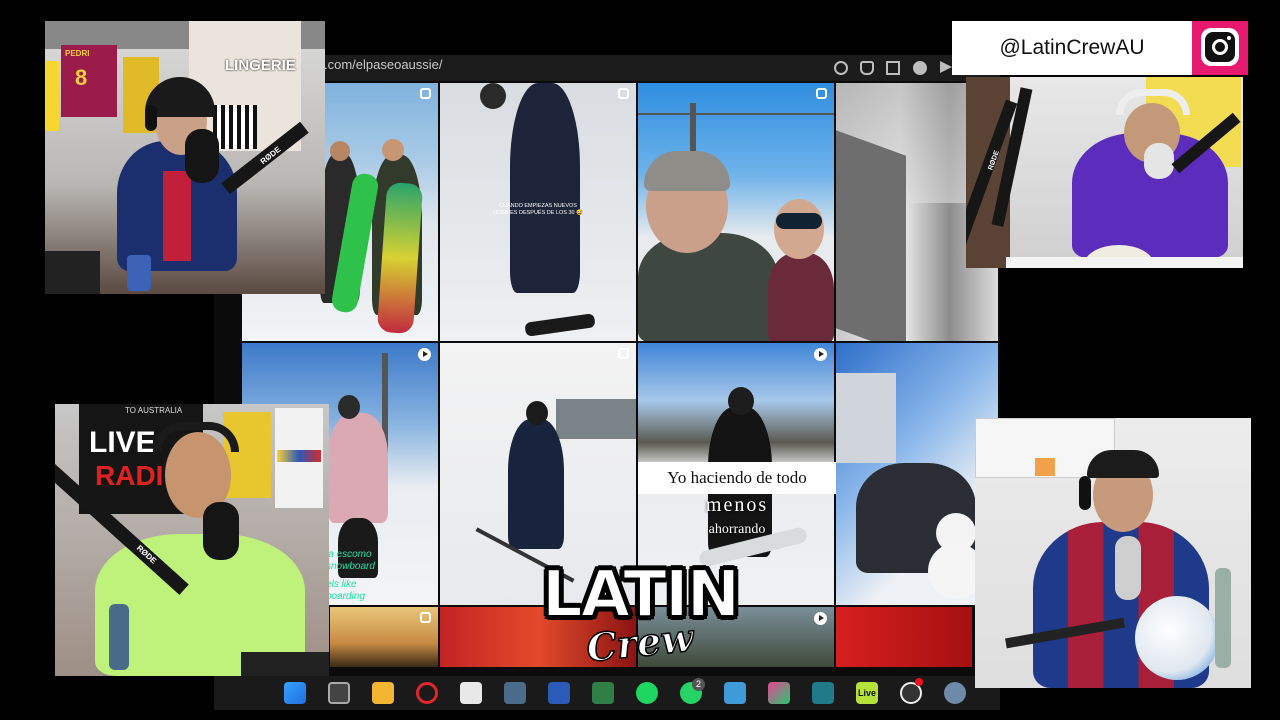 This screenshot has width=1280, height=720. What do you see at coordinates (737, 529) in the screenshot?
I see `tile-caption-line: ahorrando` at bounding box center [737, 529].